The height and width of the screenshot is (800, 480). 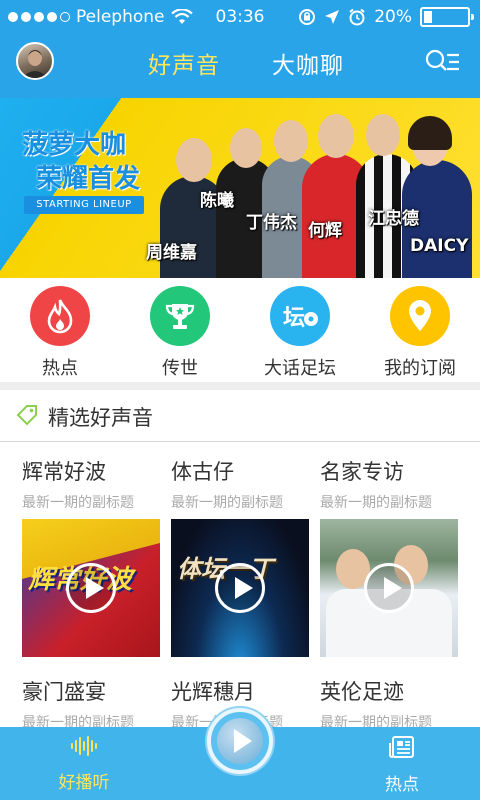 What do you see at coordinates (64, 692) in the screenshot?
I see `program-card-title: 豪门盛宴` at bounding box center [64, 692].